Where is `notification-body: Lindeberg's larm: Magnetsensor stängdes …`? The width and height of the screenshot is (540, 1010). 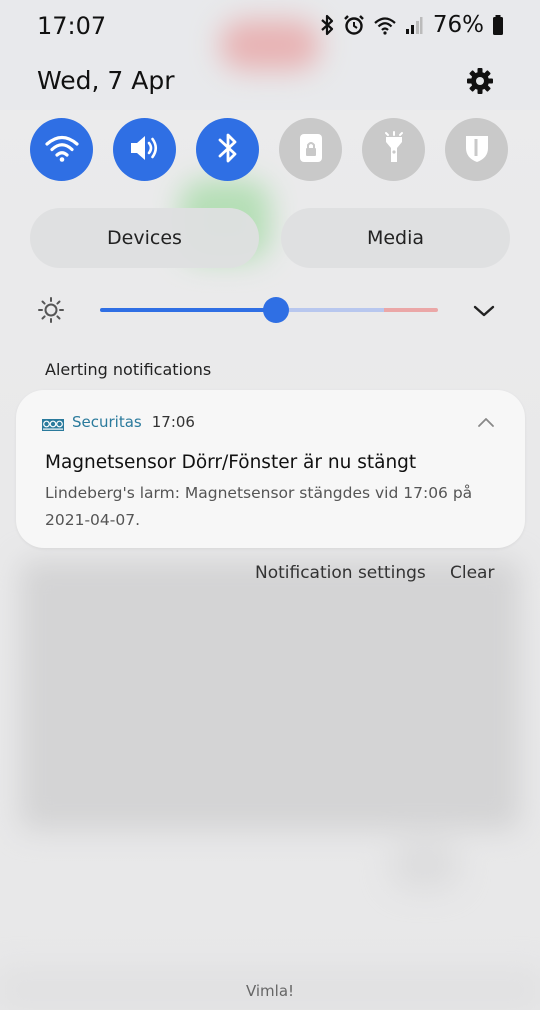 notification-body: Lindeberg's larm: Magnetsensor stängdes … is located at coordinates (259, 506).